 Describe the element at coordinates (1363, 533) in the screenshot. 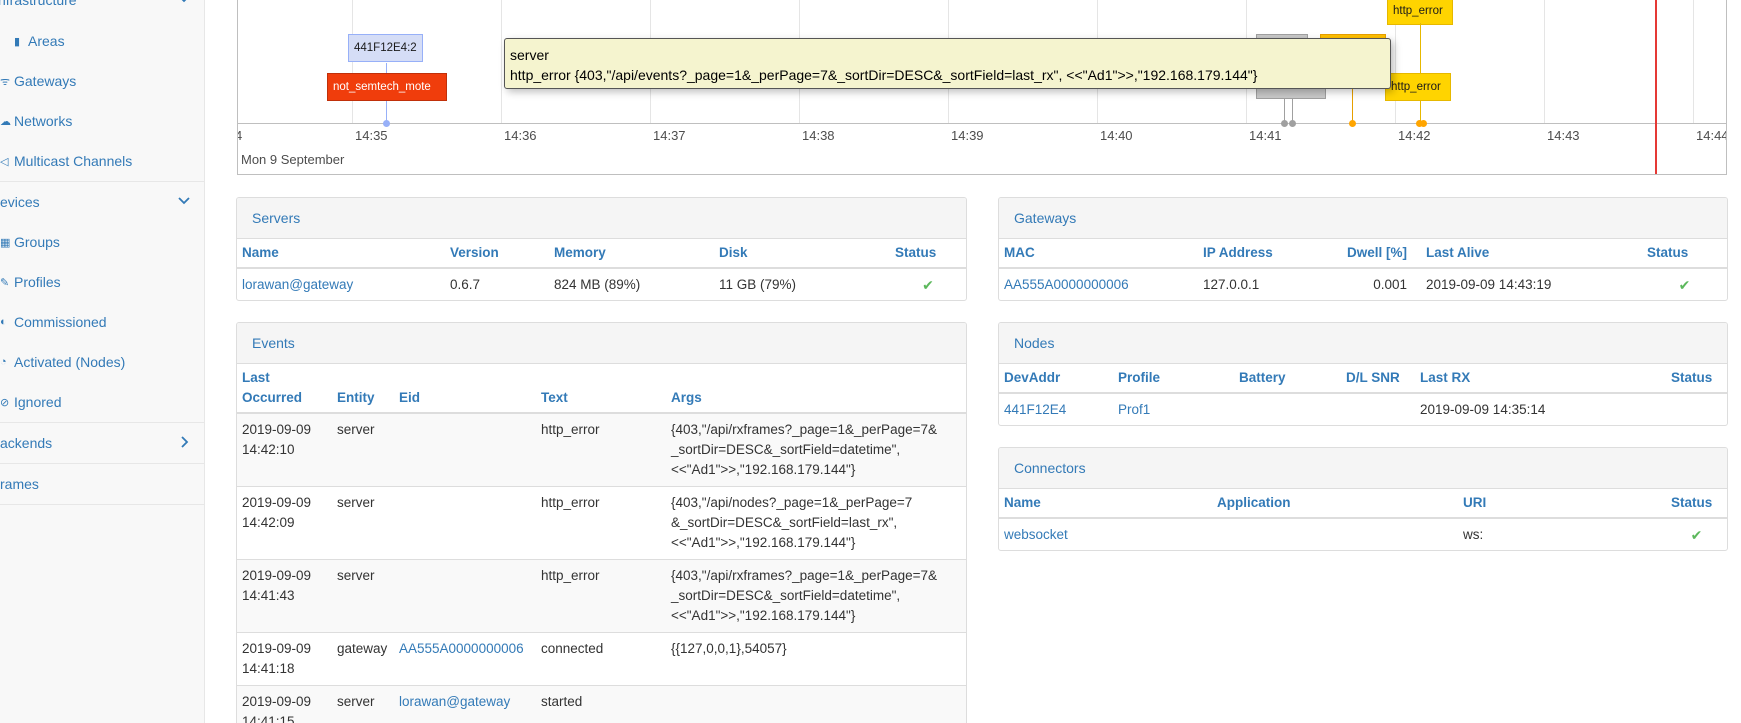

I see `table-row: websocket ws: ✔` at that location.